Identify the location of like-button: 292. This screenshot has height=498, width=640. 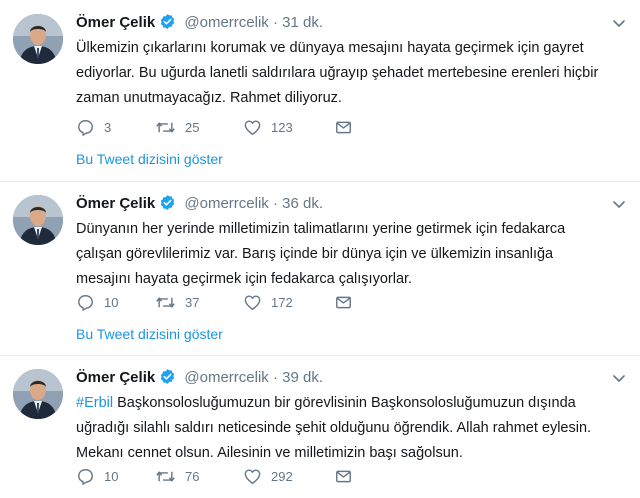
(288, 476).